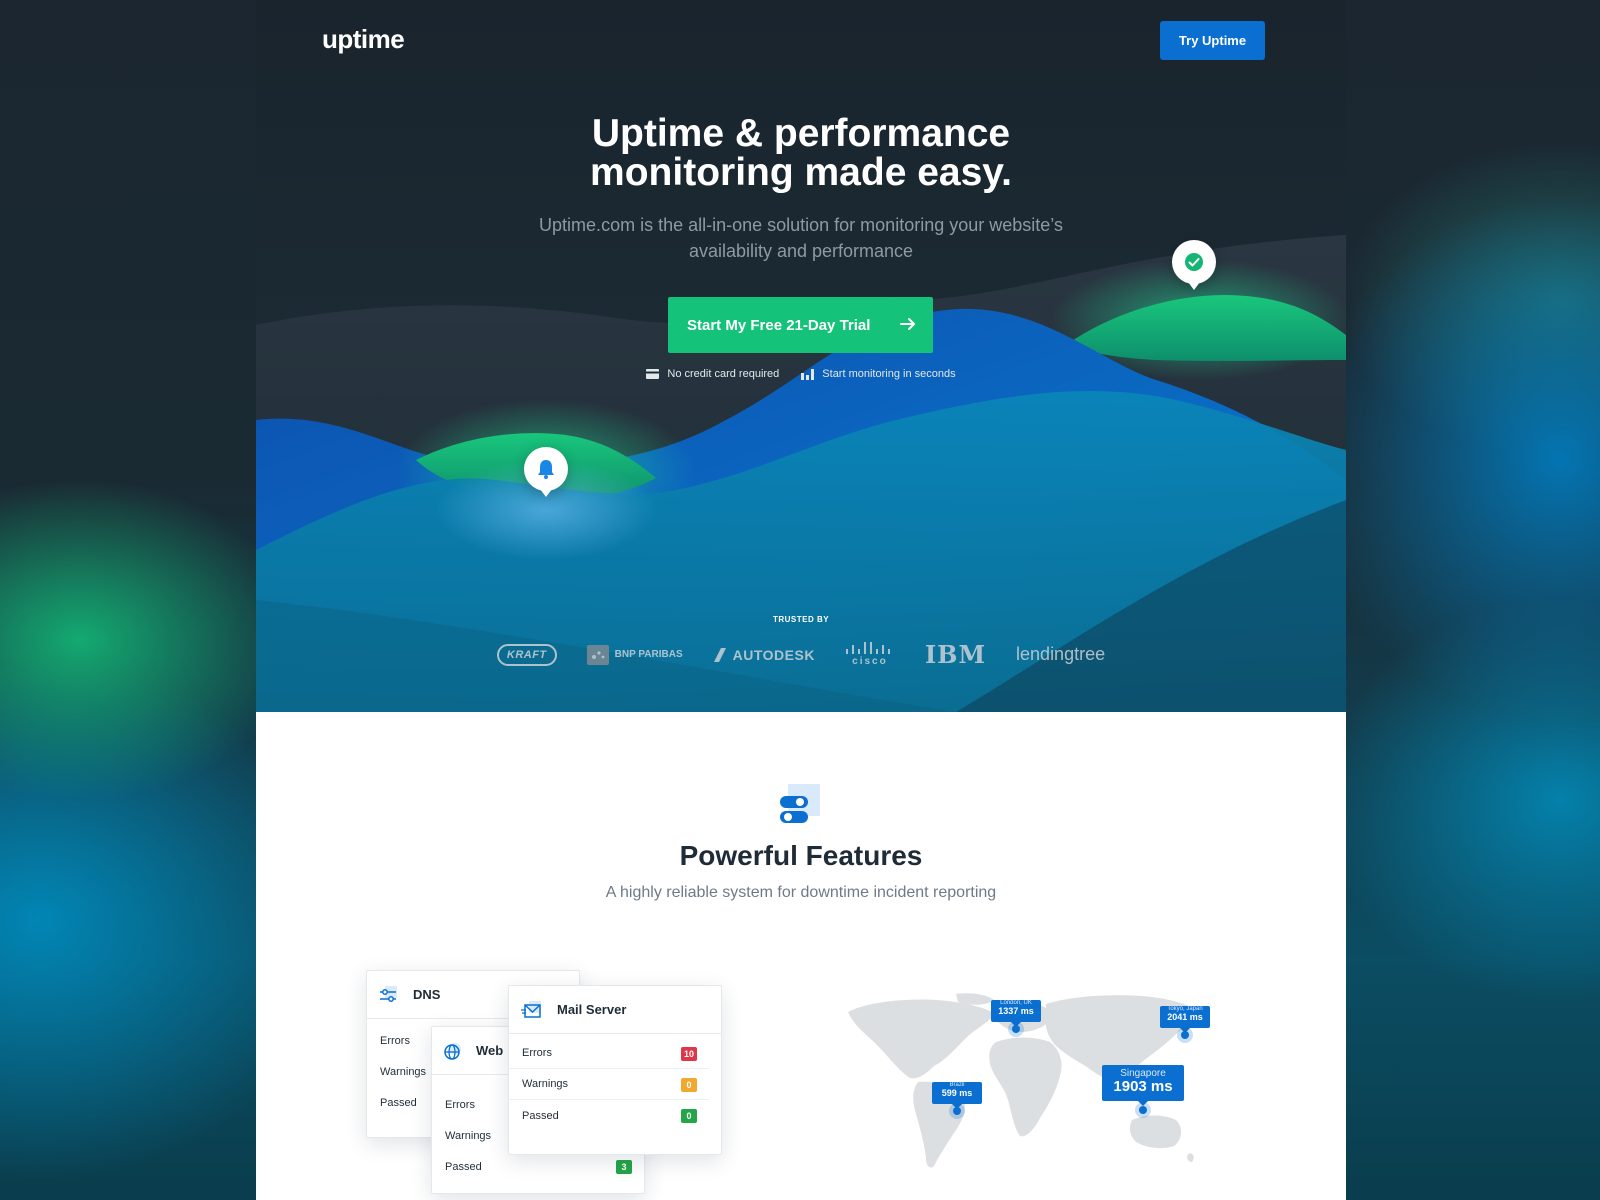 Image resolution: width=1600 pixels, height=1200 pixels. What do you see at coordinates (452, 1051) in the screenshot?
I see `globe-icon` at bounding box center [452, 1051].